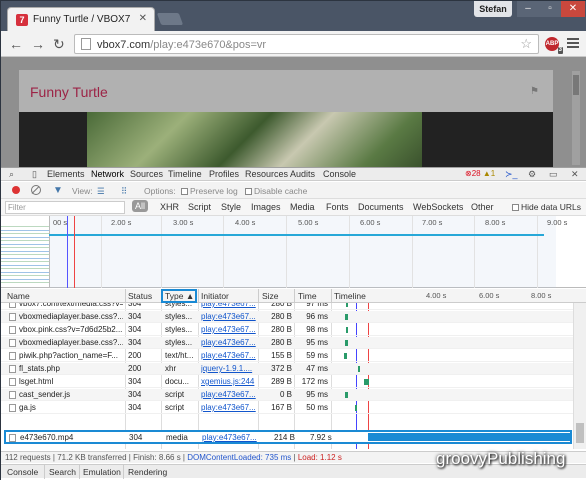  What do you see at coordinates (209, 191) in the screenshot?
I see `preserve-log-checkbox: Preserve log` at bounding box center [209, 191].